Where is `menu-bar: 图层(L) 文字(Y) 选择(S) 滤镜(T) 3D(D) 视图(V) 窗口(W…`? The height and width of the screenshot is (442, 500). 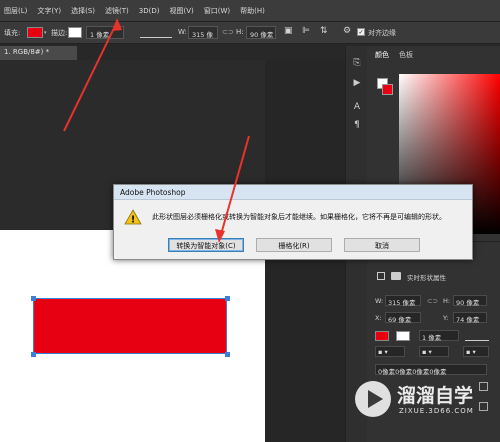
menu-bar: 图层(L) 文字(Y) 选择(S) 滤镜(T) 3D(D) 视图(V) 窗口(W… is located at coordinates (250, 11).